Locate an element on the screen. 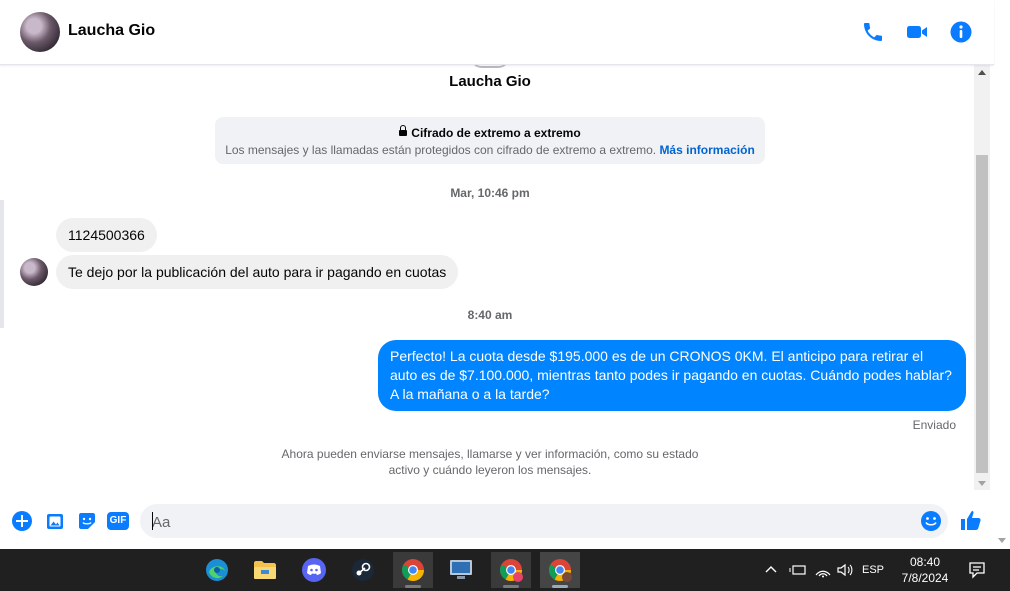 Image resolution: width=1010 pixels, height=591 pixels. page-scroll-down-arrow is located at coordinates (1002, 540).